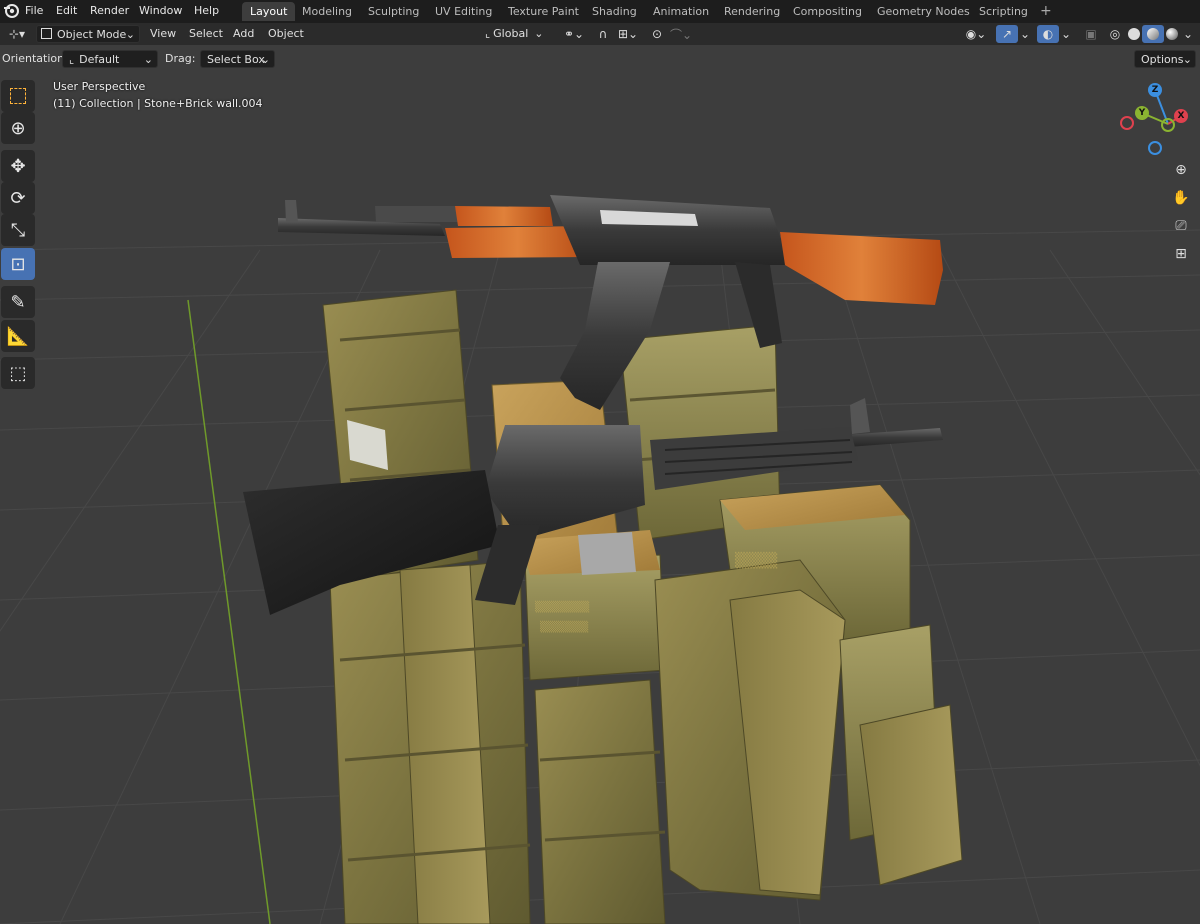 This screenshot has width=1200, height=924. What do you see at coordinates (1181, 116) in the screenshot?
I see `gizmo-x-axis: X` at bounding box center [1181, 116].